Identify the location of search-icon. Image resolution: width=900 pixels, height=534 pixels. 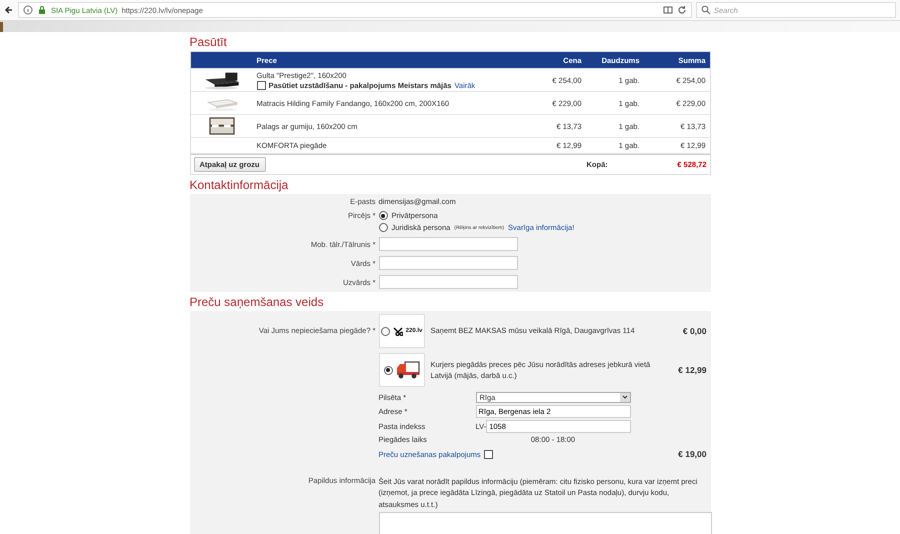
(706, 10).